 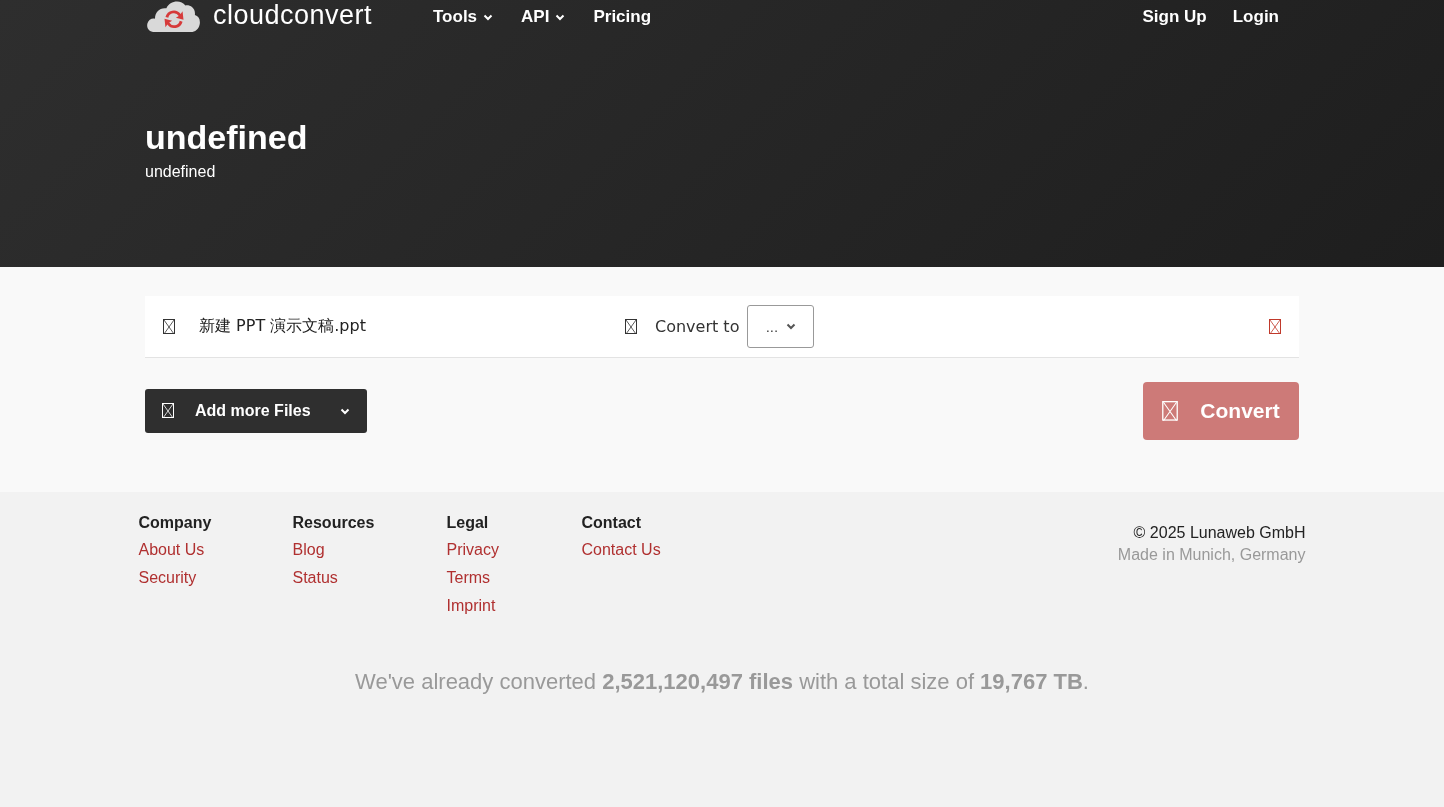 What do you see at coordinates (1219, 533) in the screenshot?
I see `copyright-text: © 2025 Lunaweb GmbH` at bounding box center [1219, 533].